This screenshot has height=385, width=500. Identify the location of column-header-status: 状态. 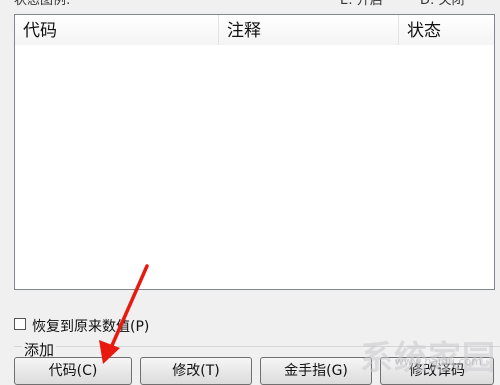
(446, 30).